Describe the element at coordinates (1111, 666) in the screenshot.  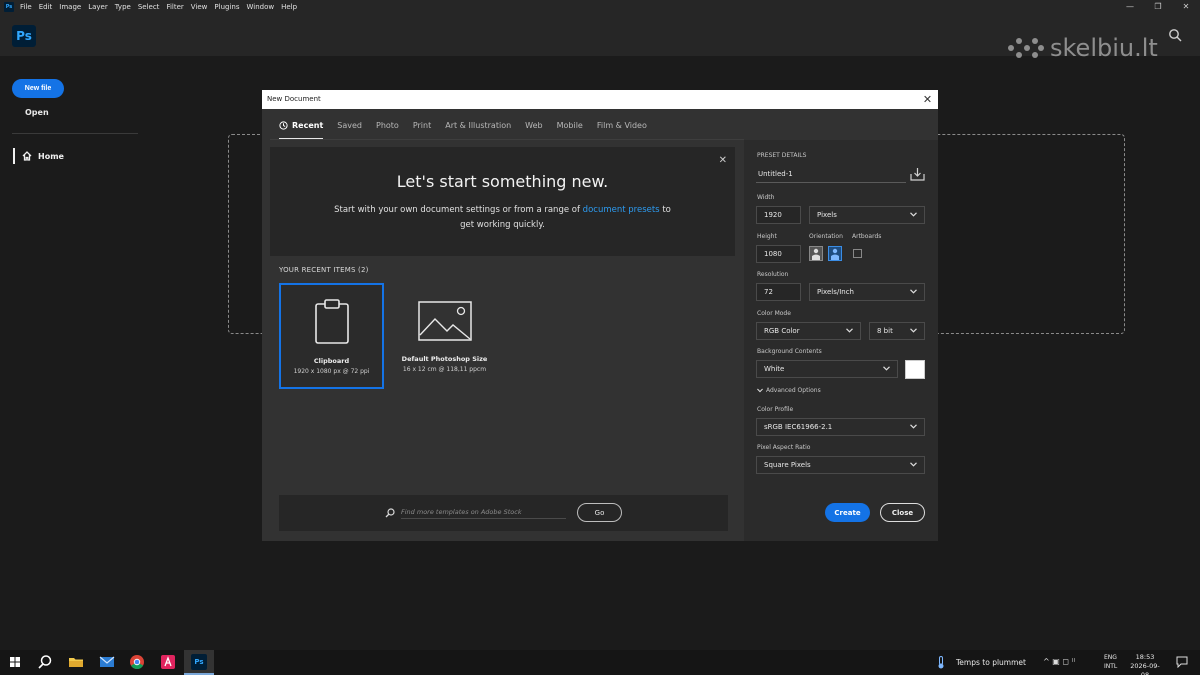
I see `keyboard-layout: INTL` at that location.